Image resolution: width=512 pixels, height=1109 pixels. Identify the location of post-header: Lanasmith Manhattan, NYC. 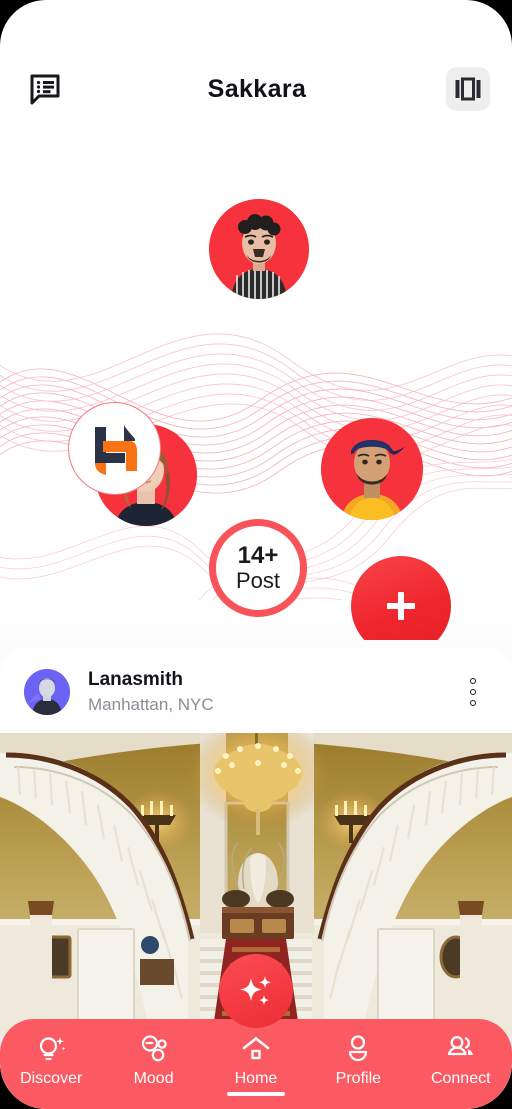
(256, 690).